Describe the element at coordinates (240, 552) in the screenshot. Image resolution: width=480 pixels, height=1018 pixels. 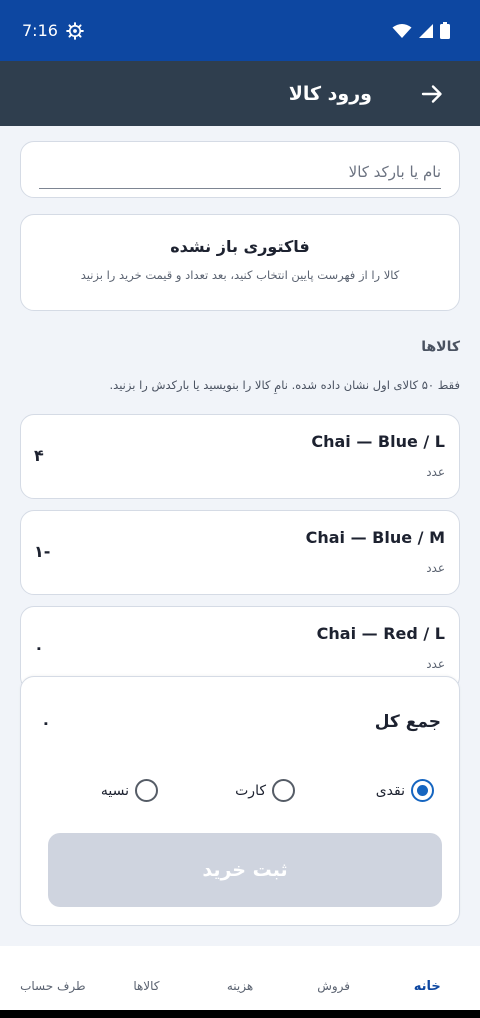
I see `product-list-item: Chai — Blue / M عدد -۱` at that location.